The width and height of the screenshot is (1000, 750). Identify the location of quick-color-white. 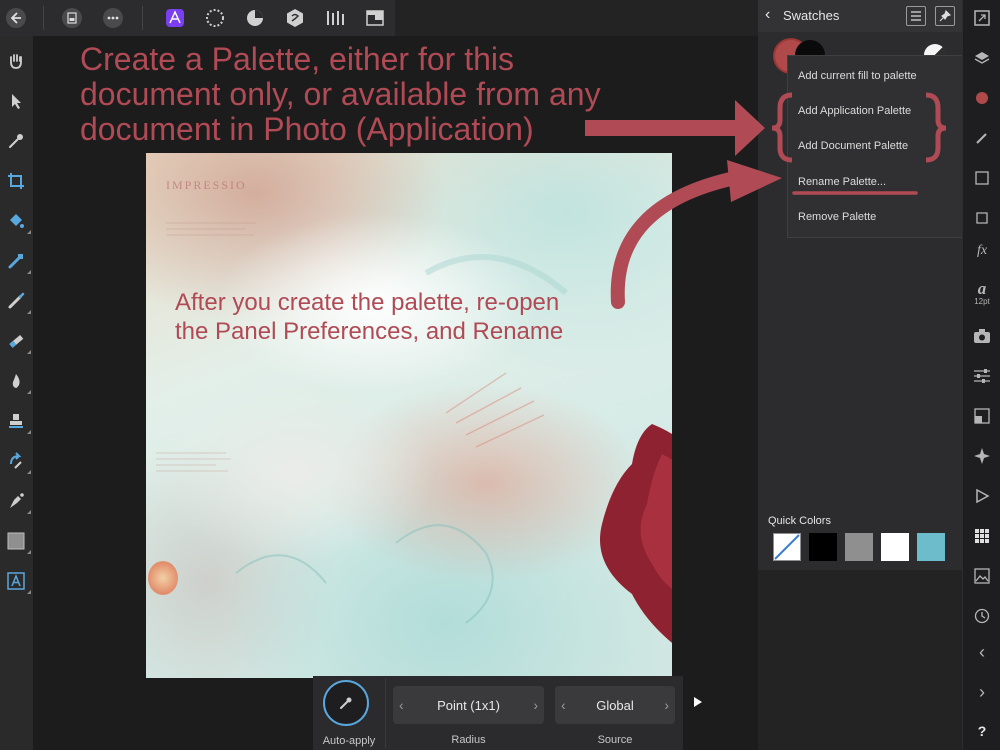
(895, 547).